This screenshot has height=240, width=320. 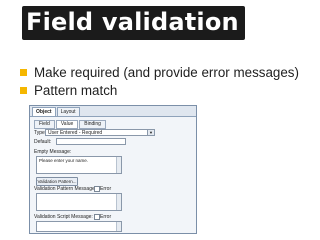 I want to click on subtab-binding: Binding, so click(x=92, y=124).